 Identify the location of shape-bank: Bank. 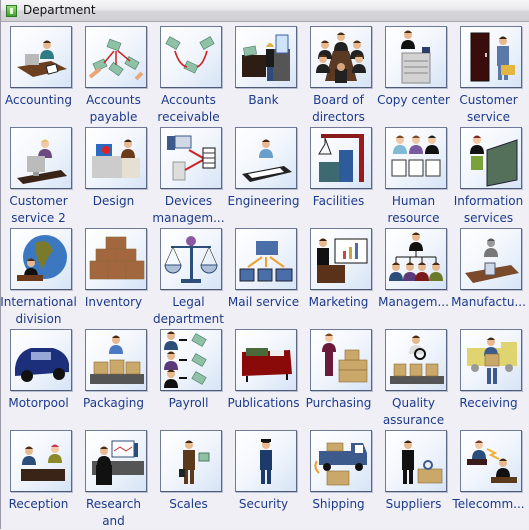
(263, 72).